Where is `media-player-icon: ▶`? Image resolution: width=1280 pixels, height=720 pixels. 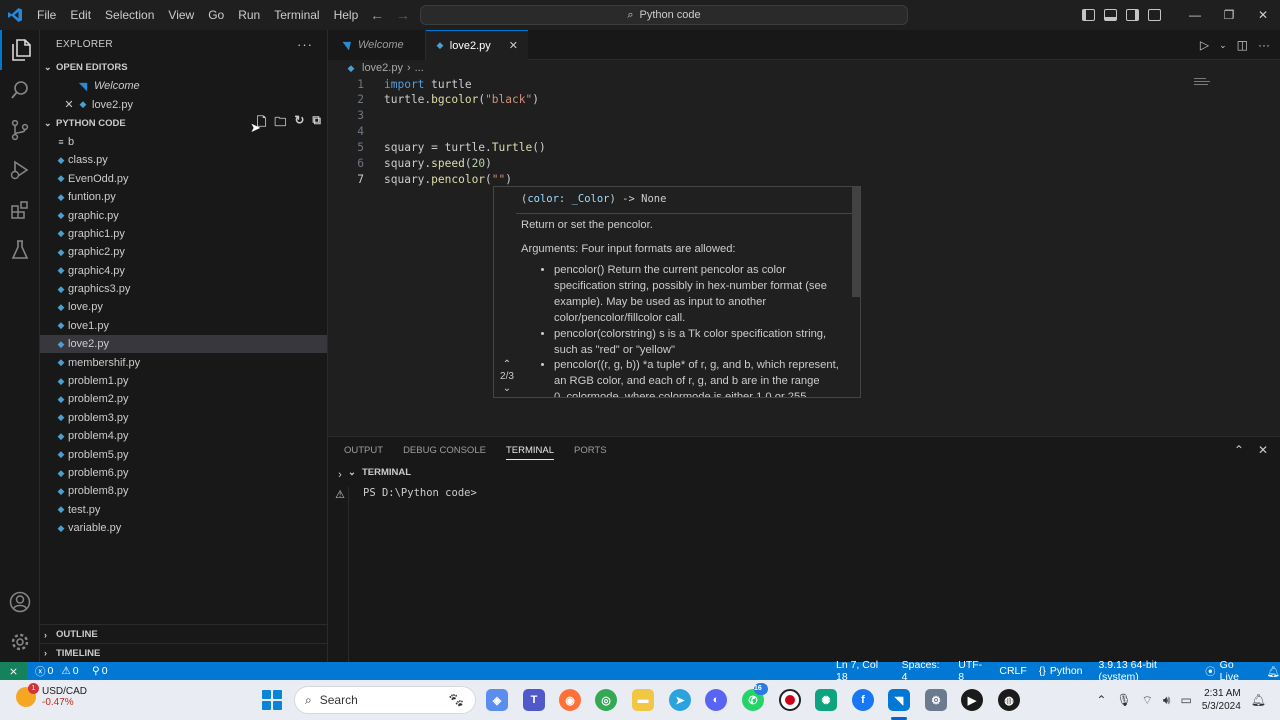 media-player-icon: ▶ is located at coordinates (972, 700).